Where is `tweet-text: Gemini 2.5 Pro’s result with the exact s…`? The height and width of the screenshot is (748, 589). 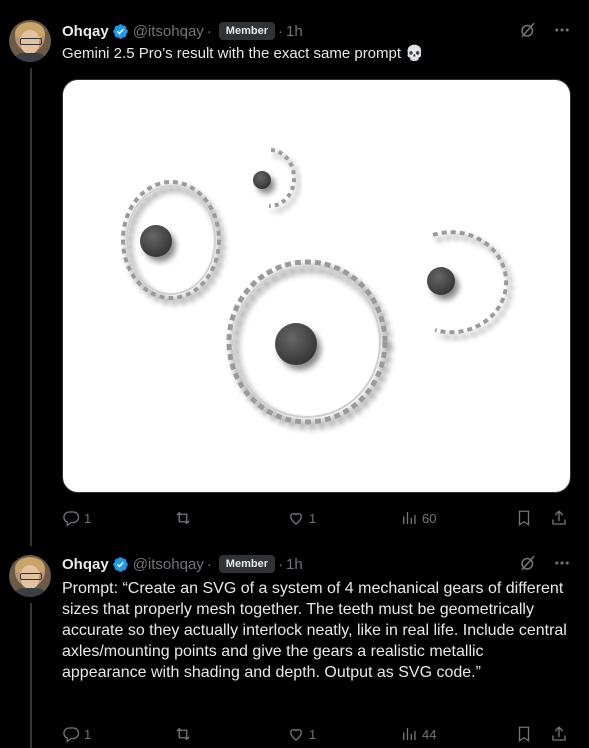 tweet-text: Gemini 2.5 Pro’s result with the exact s… is located at coordinates (243, 53).